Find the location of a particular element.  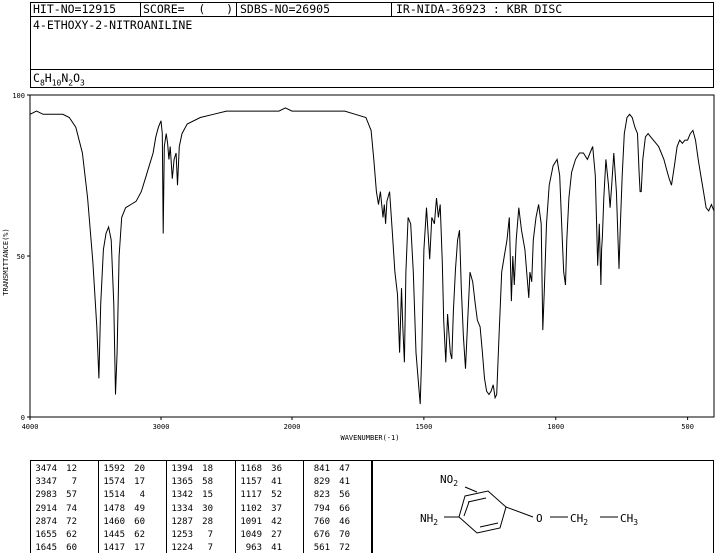

peak-wavenumber: 760 is located at coordinates (321, 521).